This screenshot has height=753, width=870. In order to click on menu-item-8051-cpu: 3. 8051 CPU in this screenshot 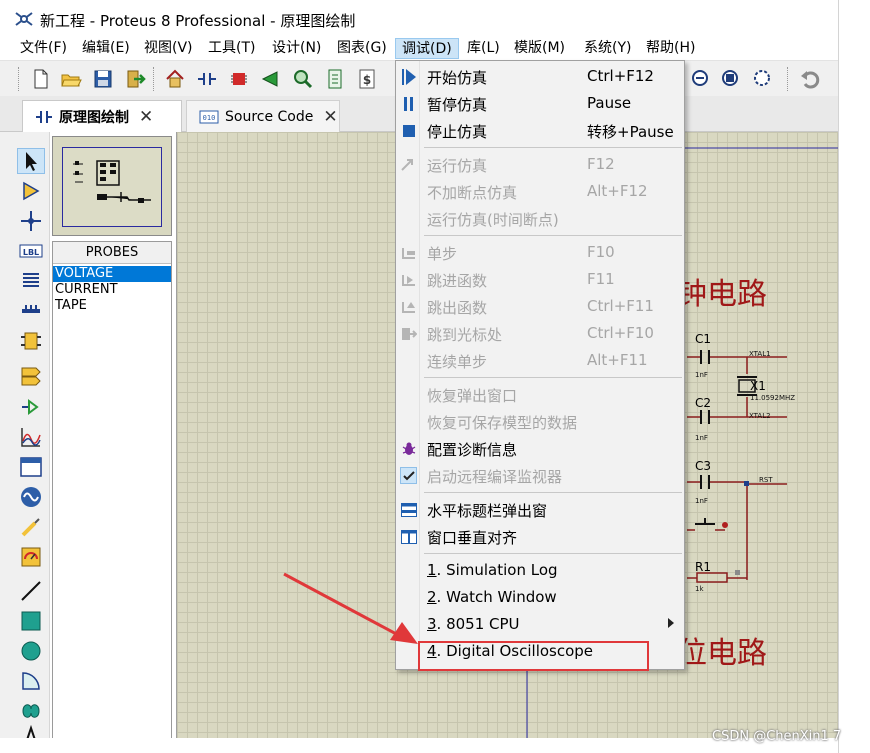, I will do `click(540, 624)`.